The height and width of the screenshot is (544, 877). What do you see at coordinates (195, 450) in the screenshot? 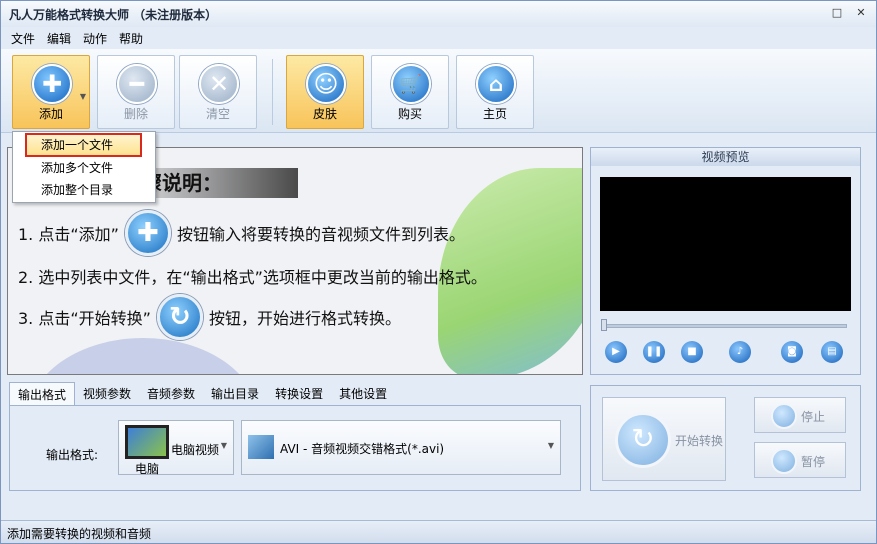
I see `device-value: 电脑视频` at bounding box center [195, 450].